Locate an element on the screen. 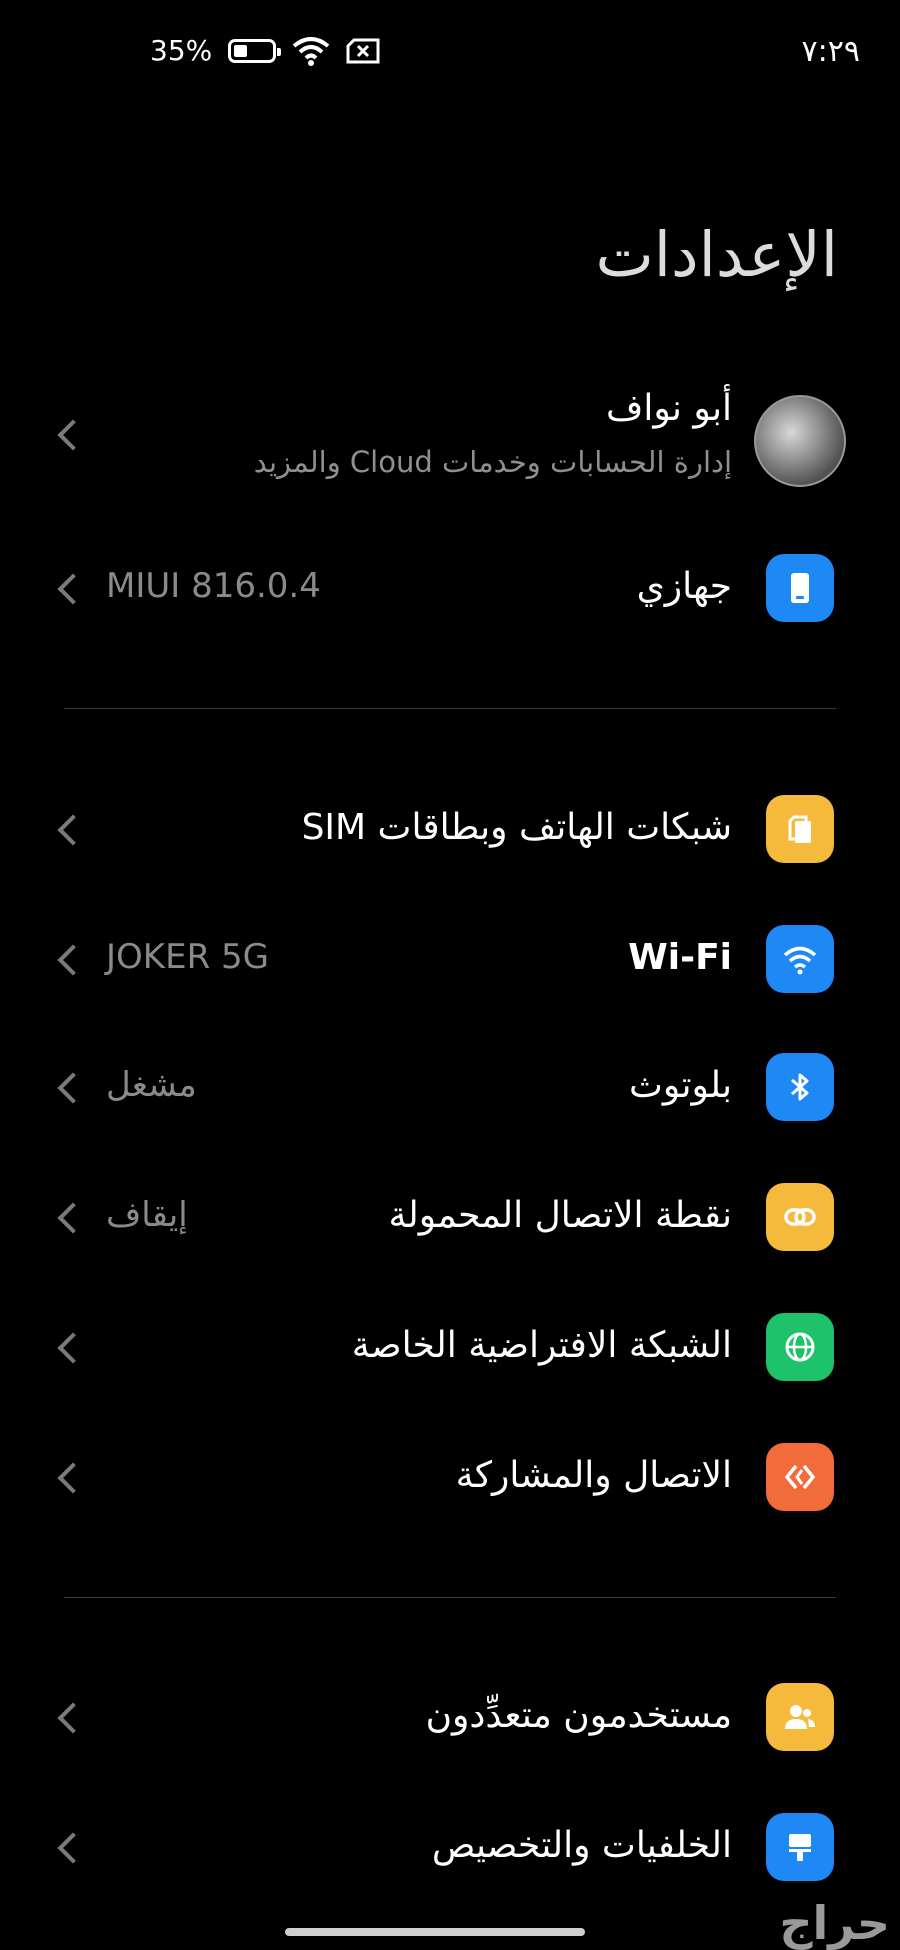 The height and width of the screenshot is (1950, 900). settings-item-value: مشغل is located at coordinates (151, 1085).